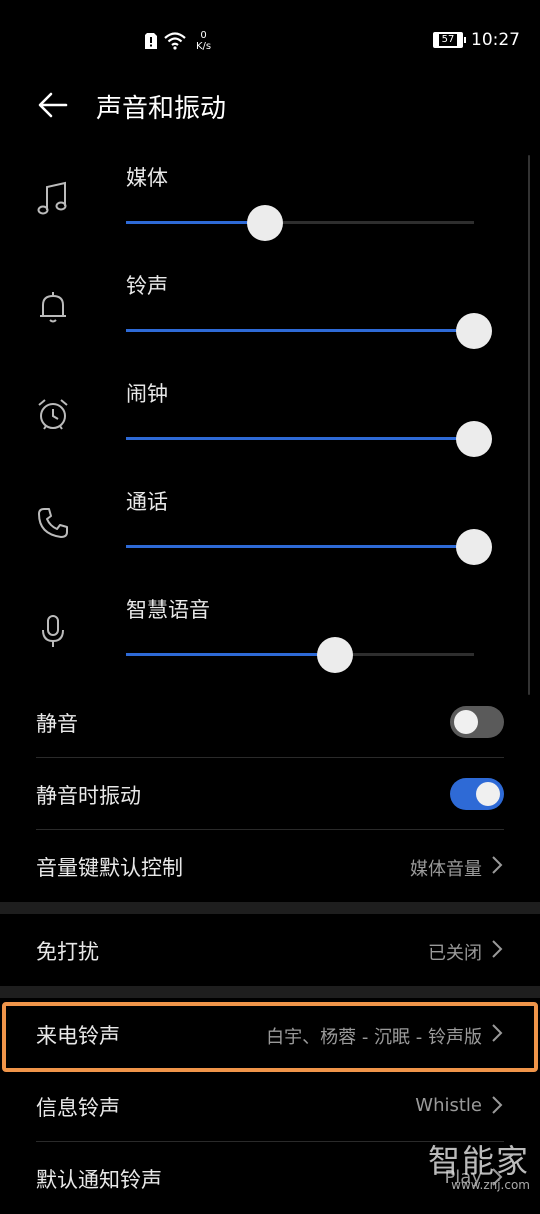 The width and height of the screenshot is (540, 1214). What do you see at coordinates (270, 722) in the screenshot?
I see `setting-mute: 静音` at bounding box center [270, 722].